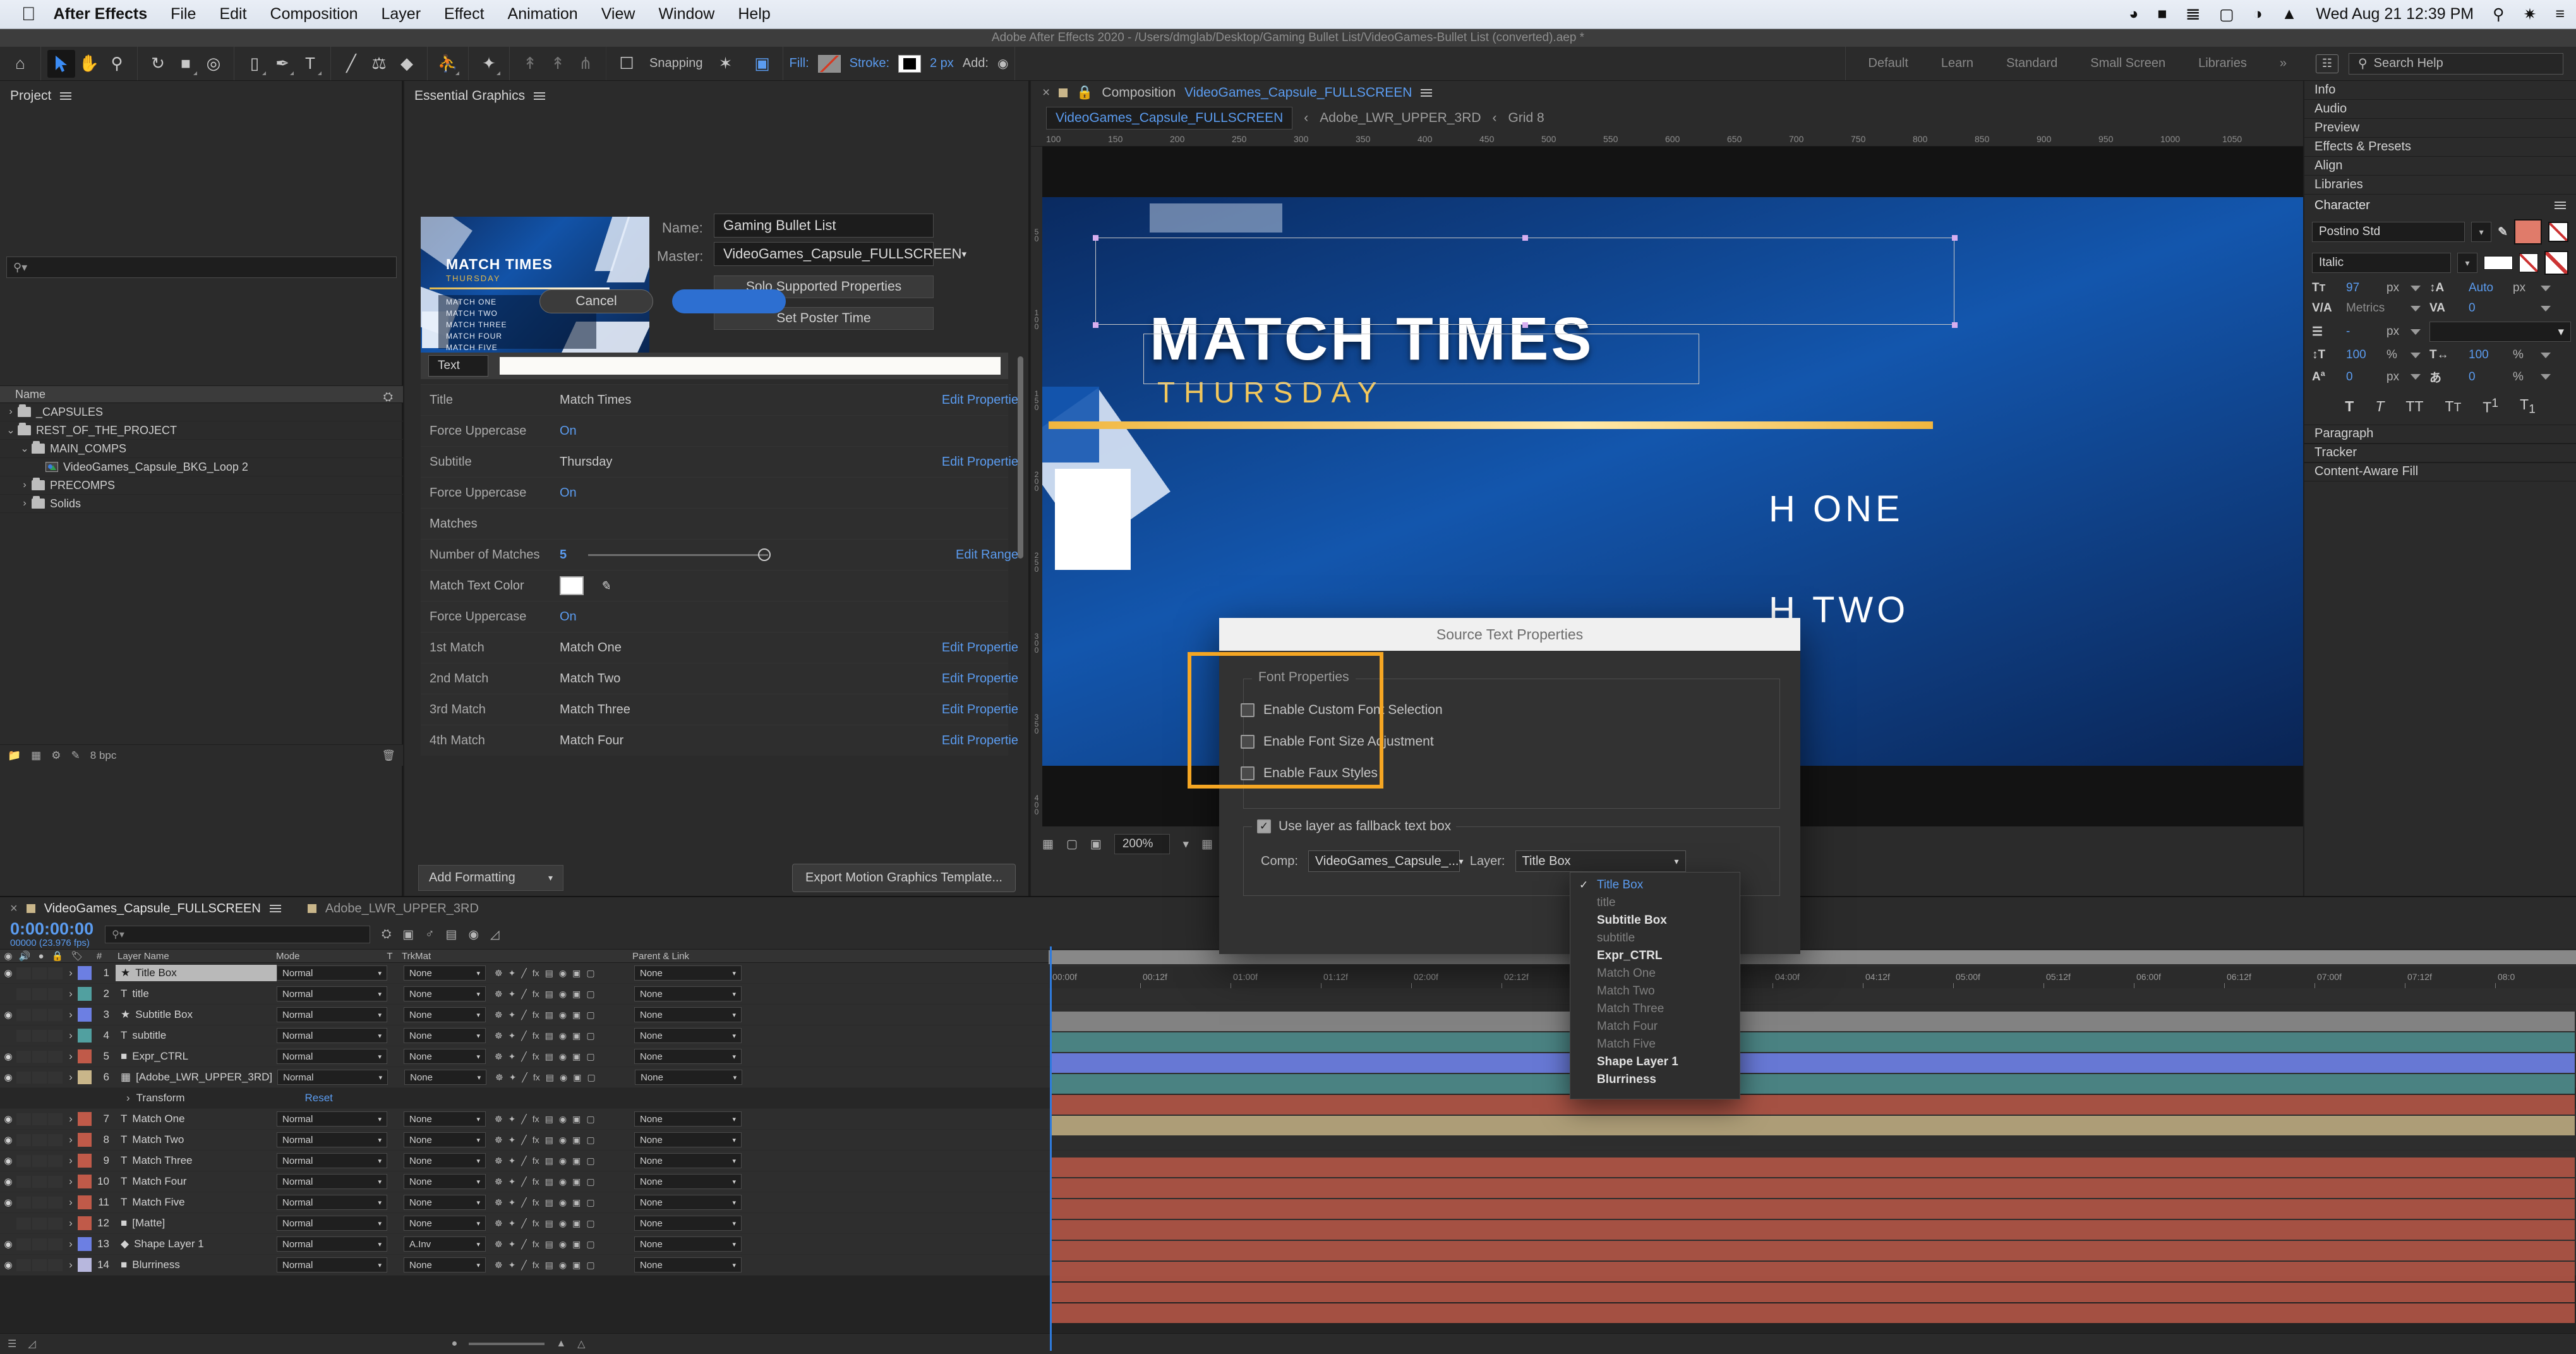 This screenshot has width=2576, height=1354. I want to click on italic-icon: T, so click(2379, 406).